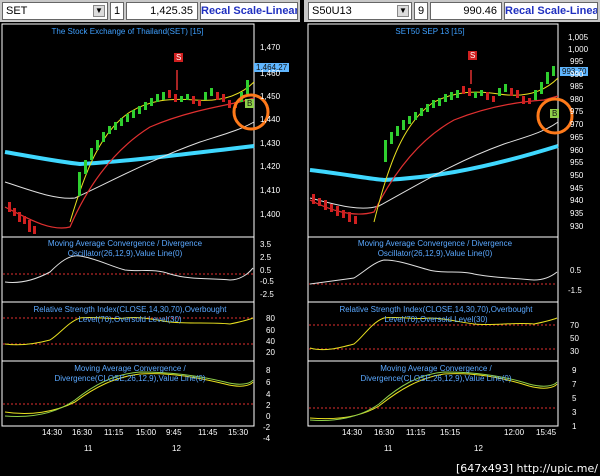 The width and height of the screenshot is (600, 476). I want to click on right-macd1-line, so click(433, 272).